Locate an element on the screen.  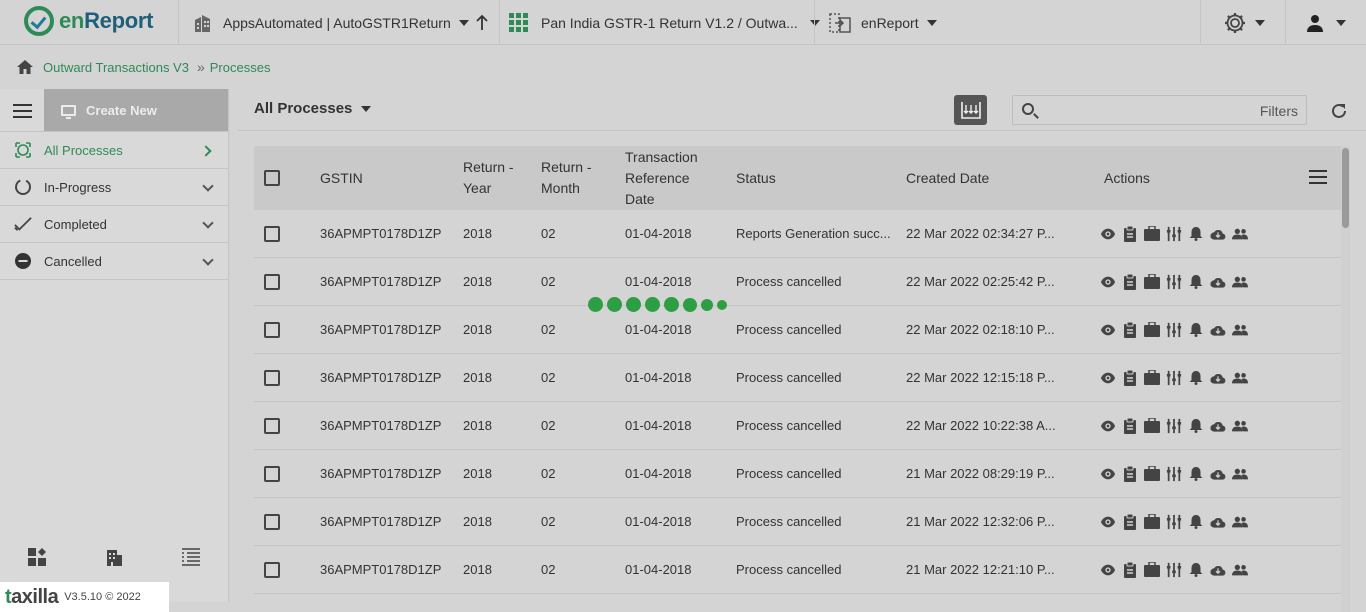
settings-menu is located at coordinates (1244, 22).